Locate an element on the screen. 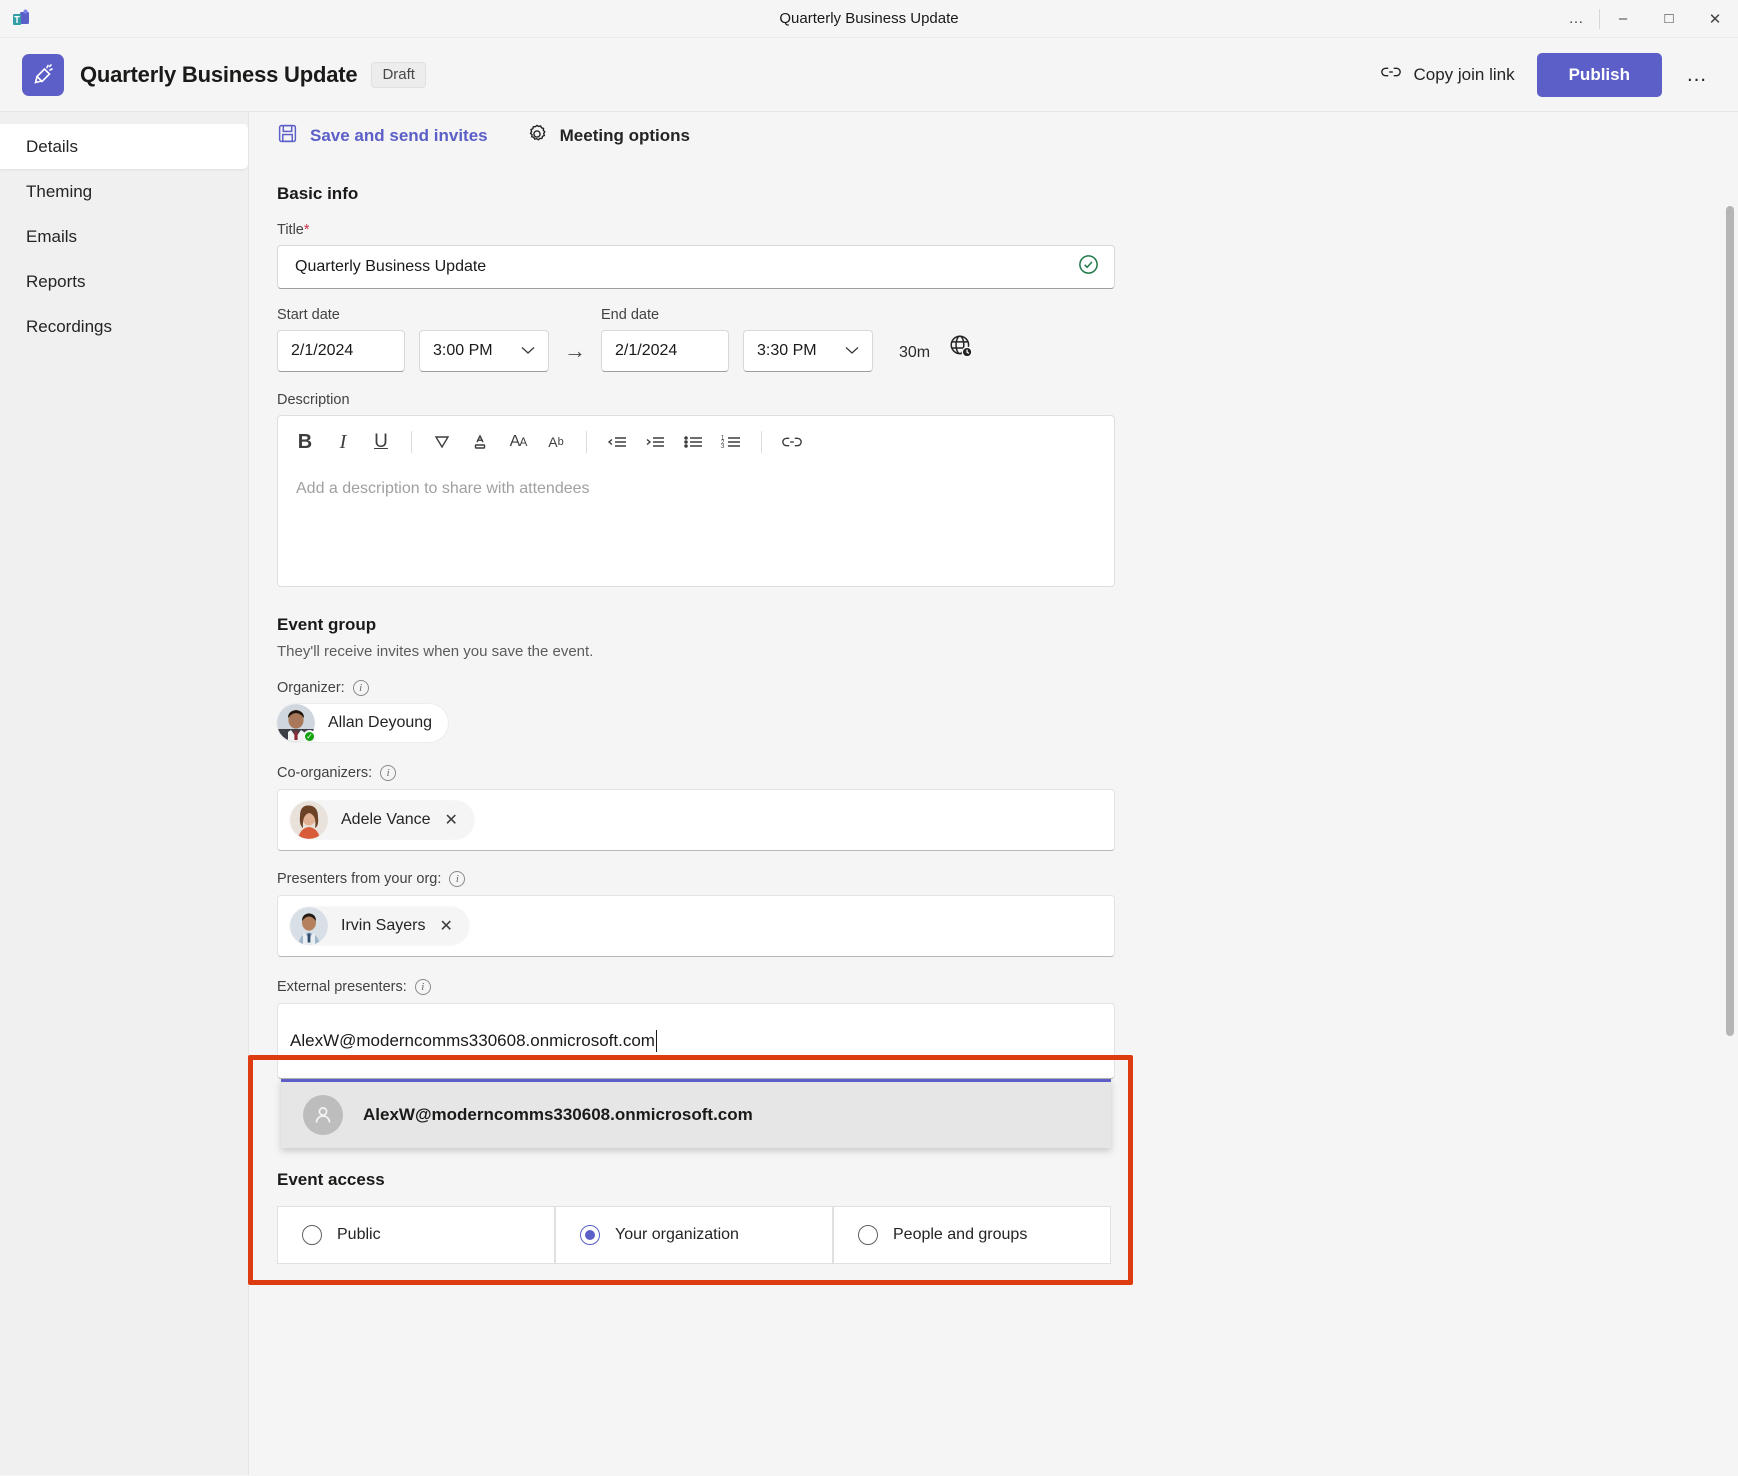 The width and height of the screenshot is (1738, 1476). people-suggestion-list: AlexW@moderncomms330608.onmicrosoft.com is located at coordinates (696, 1113).